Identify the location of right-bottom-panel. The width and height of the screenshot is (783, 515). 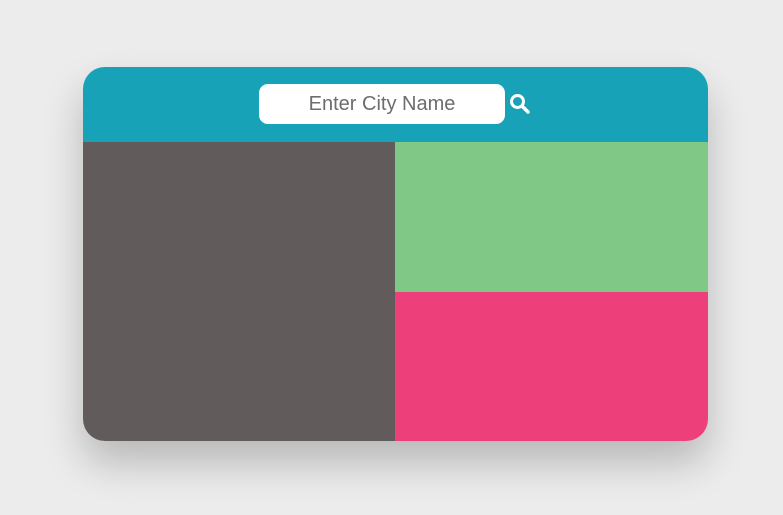
(551, 366).